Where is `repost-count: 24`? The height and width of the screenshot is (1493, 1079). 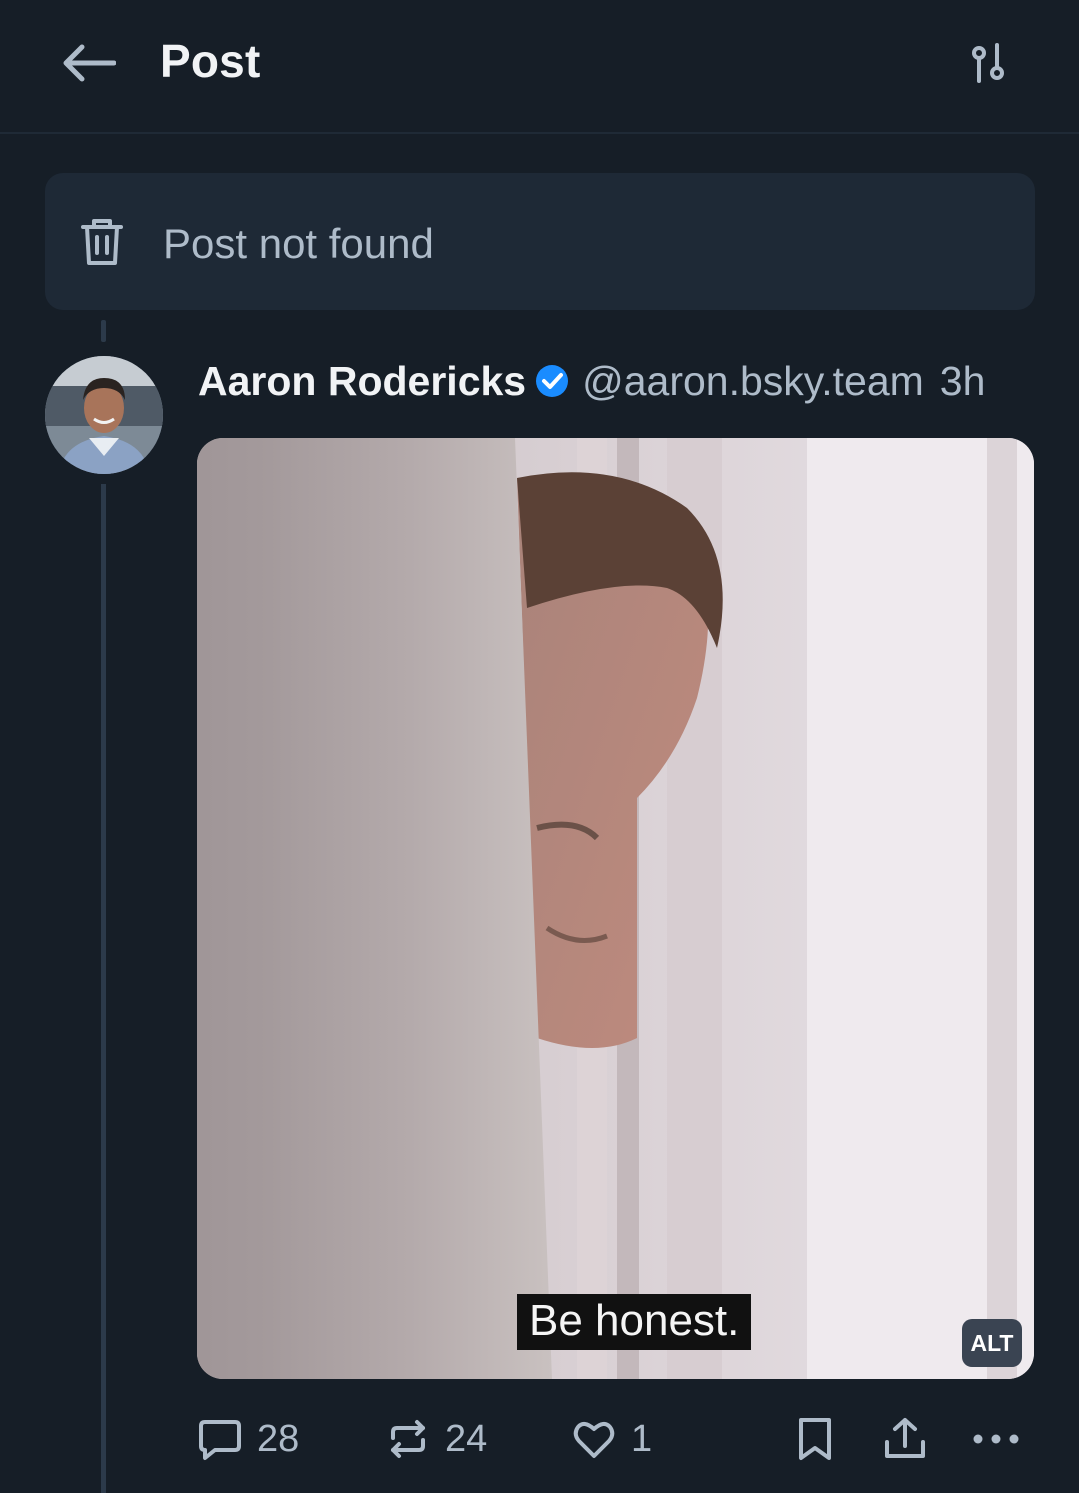 repost-count: 24 is located at coordinates (466, 1438).